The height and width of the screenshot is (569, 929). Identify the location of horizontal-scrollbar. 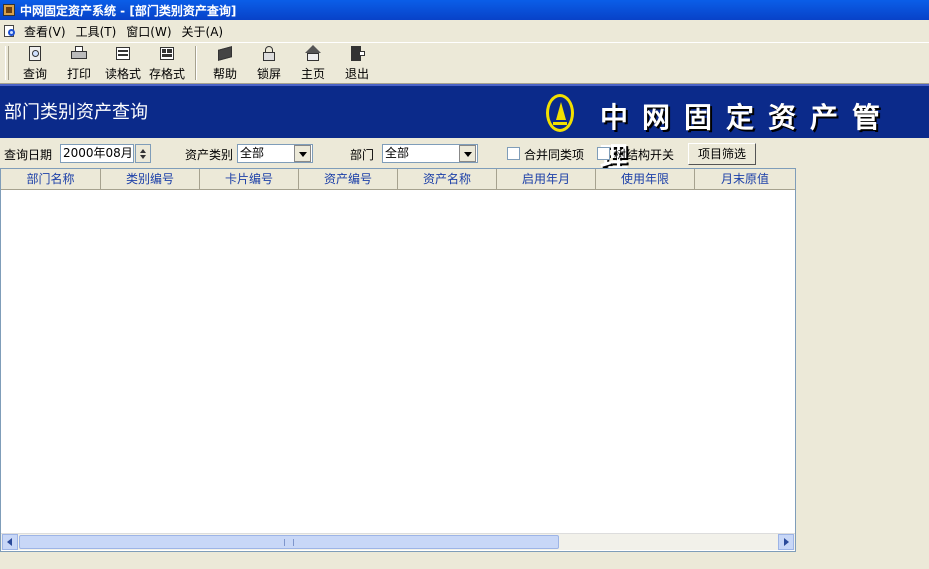
(398, 541).